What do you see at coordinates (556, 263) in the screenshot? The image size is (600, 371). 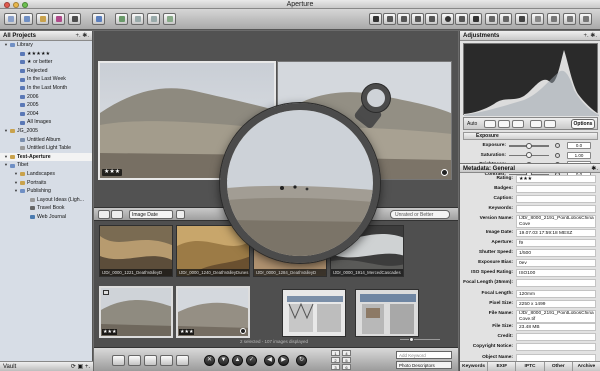 I see `metadata-value-field: 0ev` at bounding box center [556, 263].